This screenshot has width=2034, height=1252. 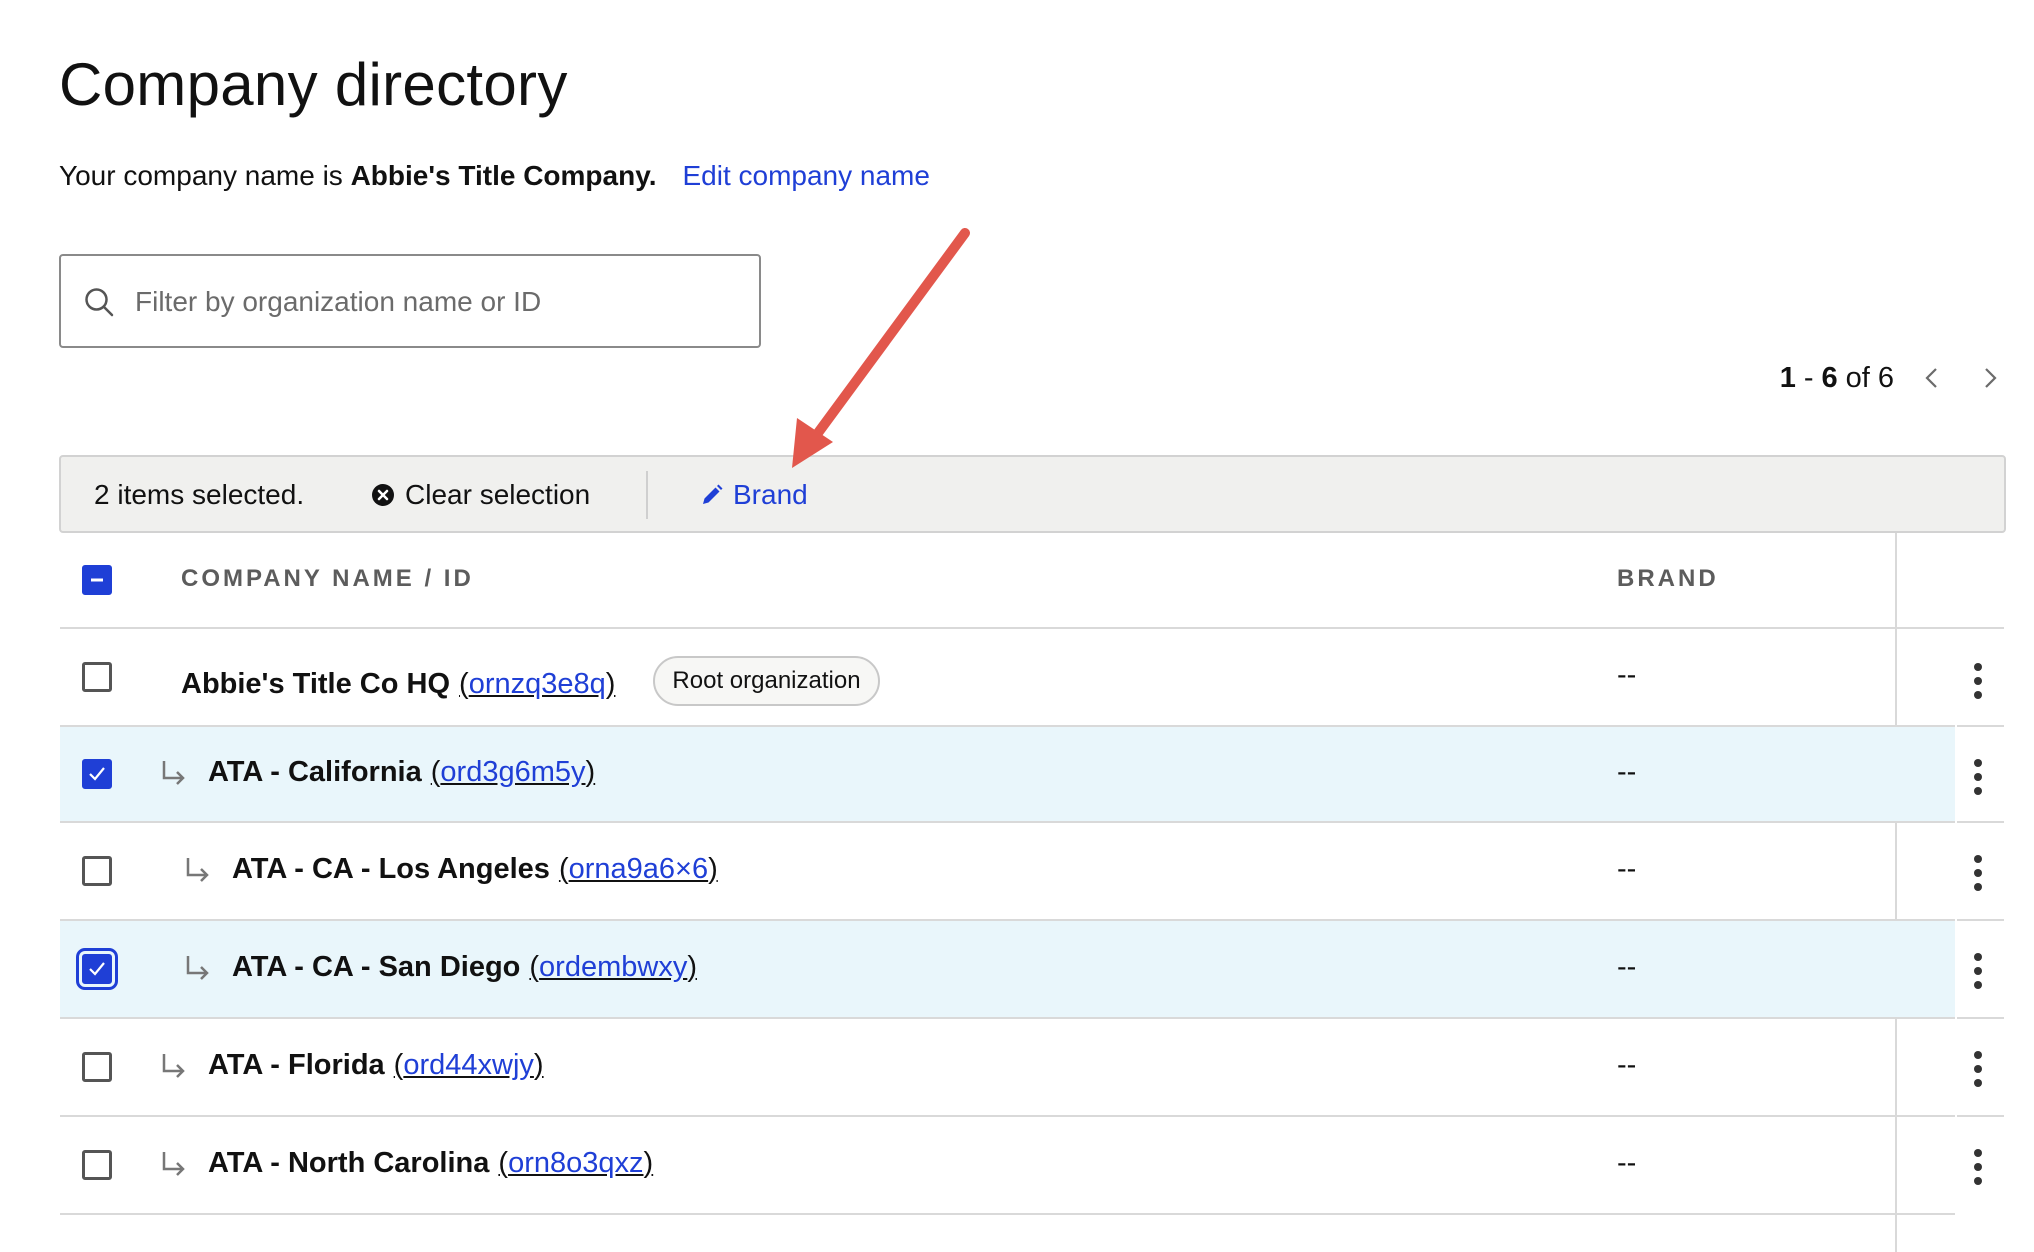 I want to click on page-total: 6, so click(x=1885, y=377).